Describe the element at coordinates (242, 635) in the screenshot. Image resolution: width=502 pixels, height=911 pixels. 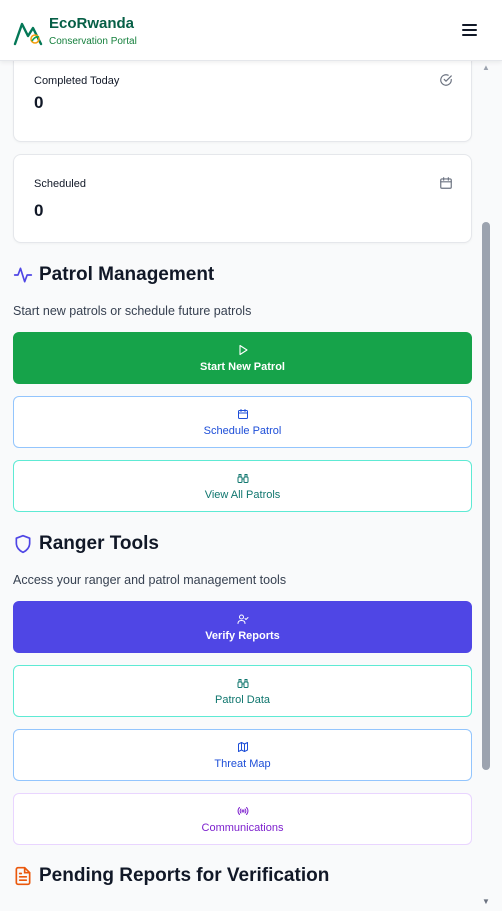
I see `button-label: Verify Reports` at that location.